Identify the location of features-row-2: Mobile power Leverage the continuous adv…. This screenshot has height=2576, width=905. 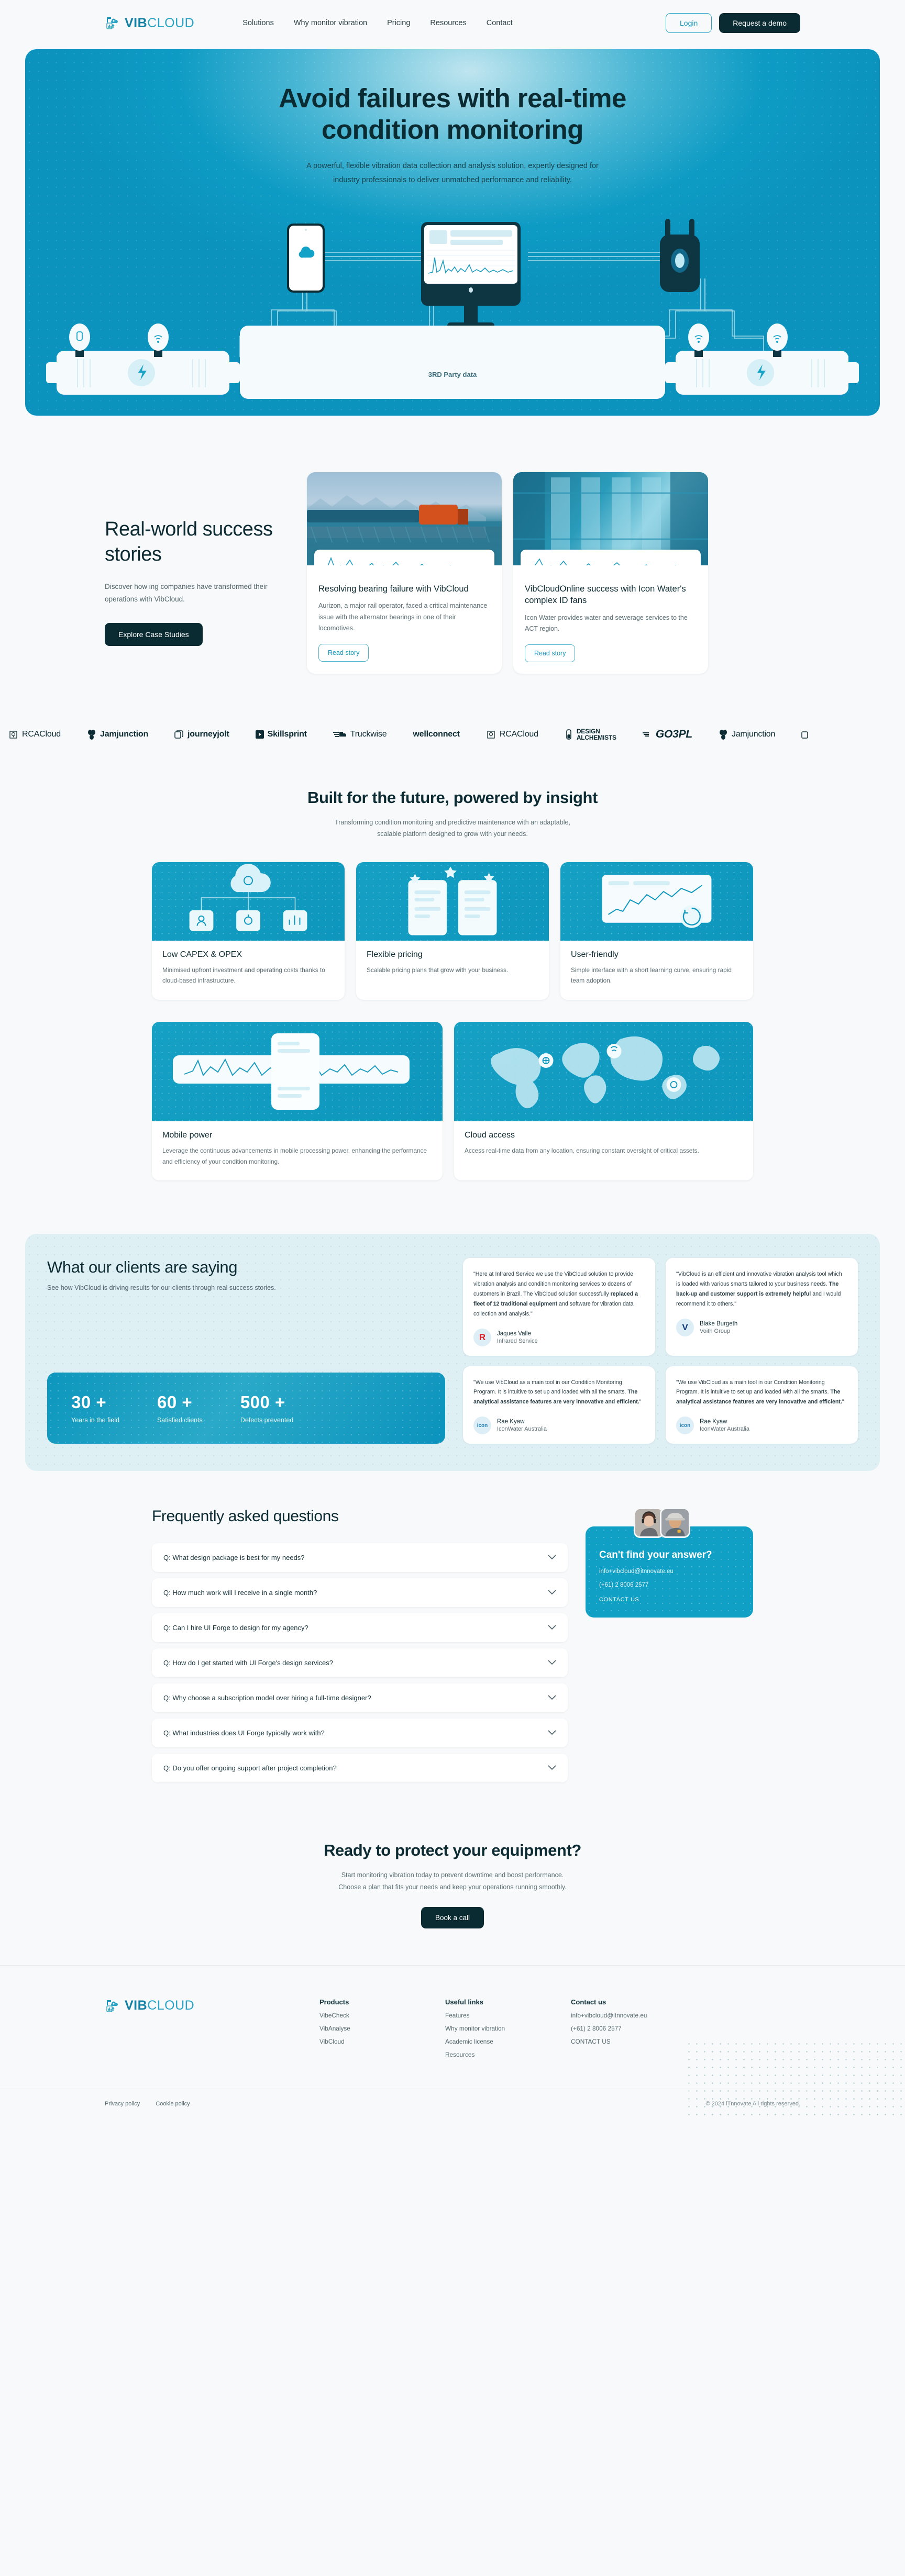
(452, 1101).